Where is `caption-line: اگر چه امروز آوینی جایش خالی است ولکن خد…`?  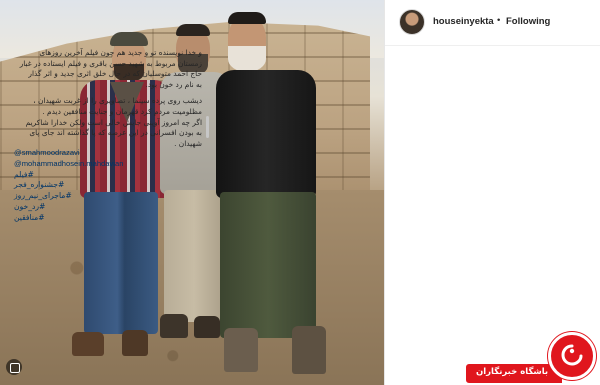
caption-line: اگر چه امروز آوینی جایش خالی است ولکن خد… is located at coordinates (113, 122).